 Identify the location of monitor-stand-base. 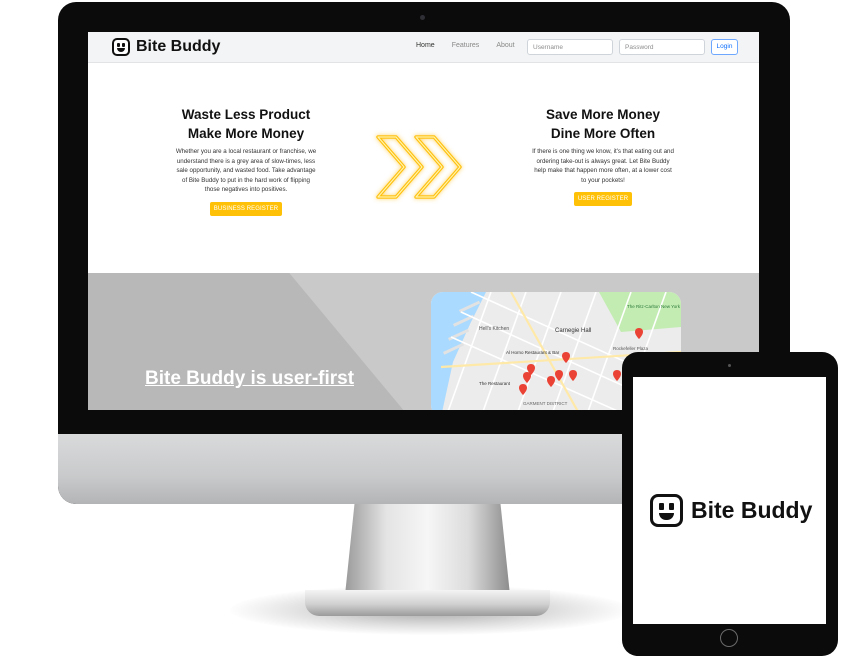
(427, 603).